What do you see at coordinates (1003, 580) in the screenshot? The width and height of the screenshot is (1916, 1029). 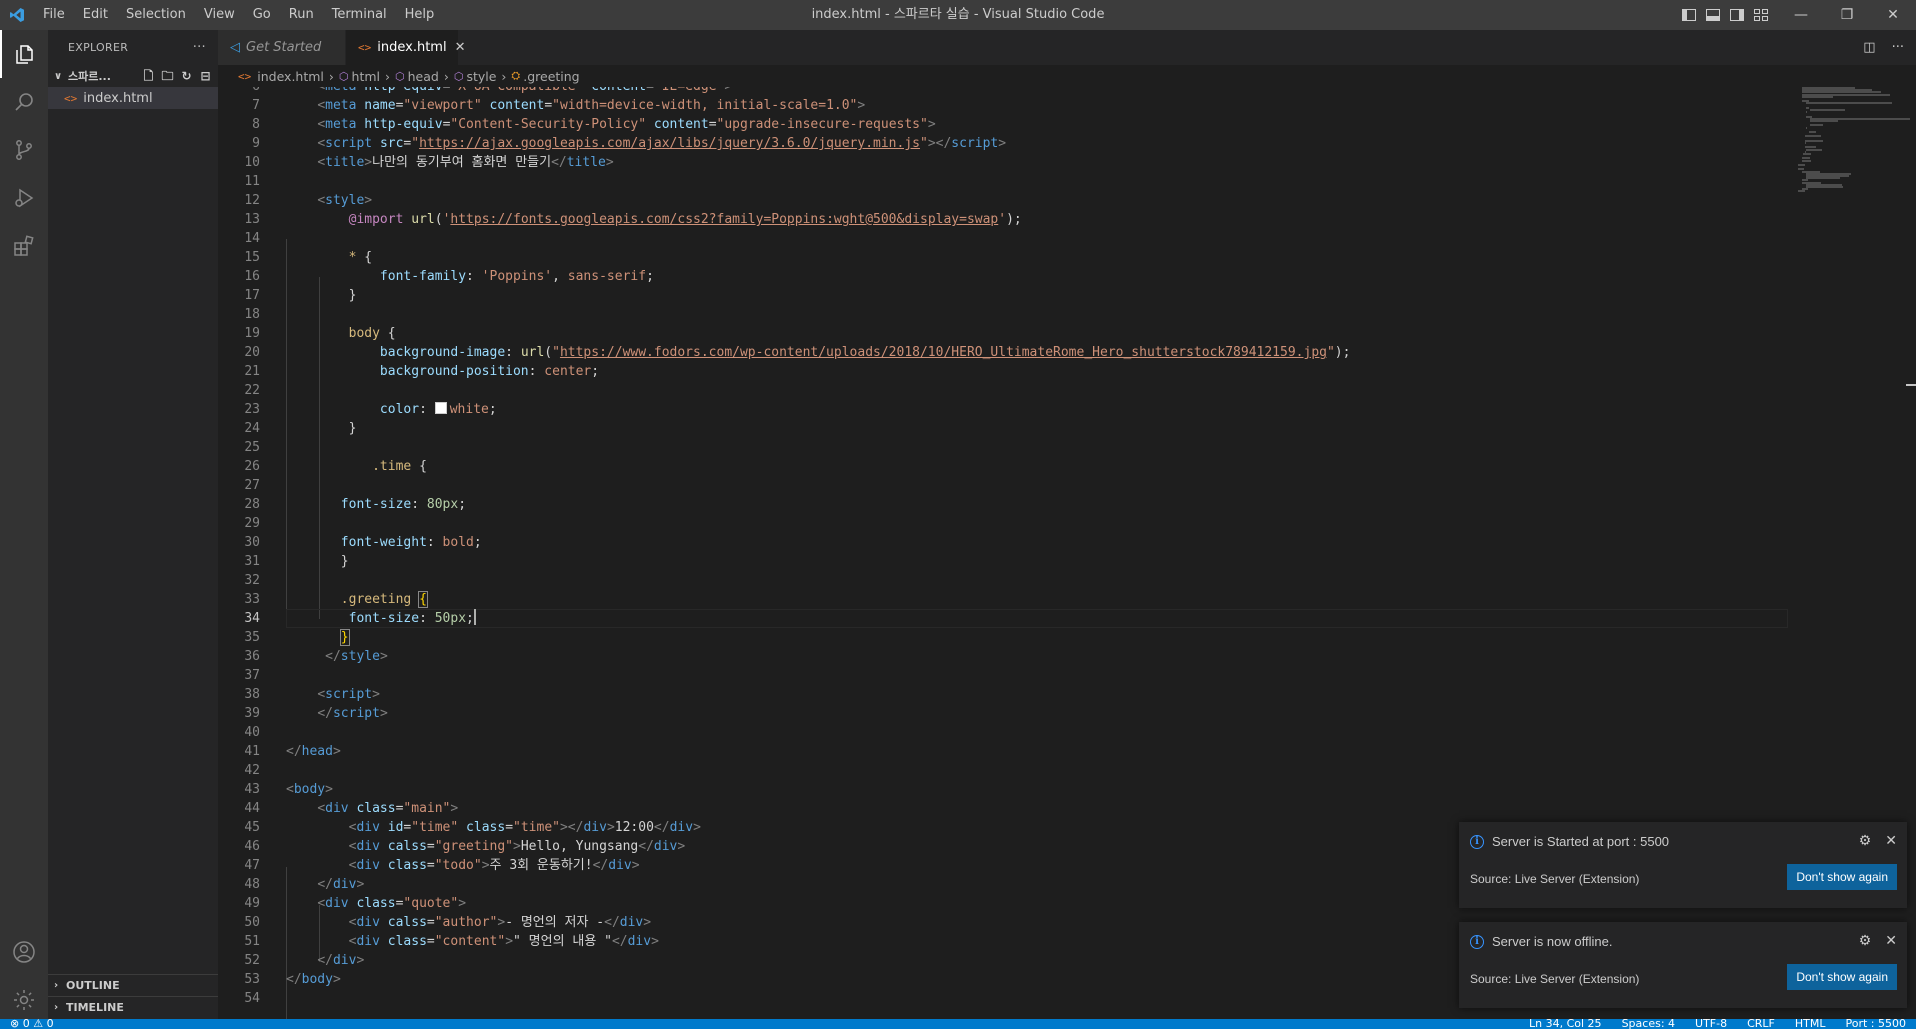 I see `code-line: 32` at bounding box center [1003, 580].